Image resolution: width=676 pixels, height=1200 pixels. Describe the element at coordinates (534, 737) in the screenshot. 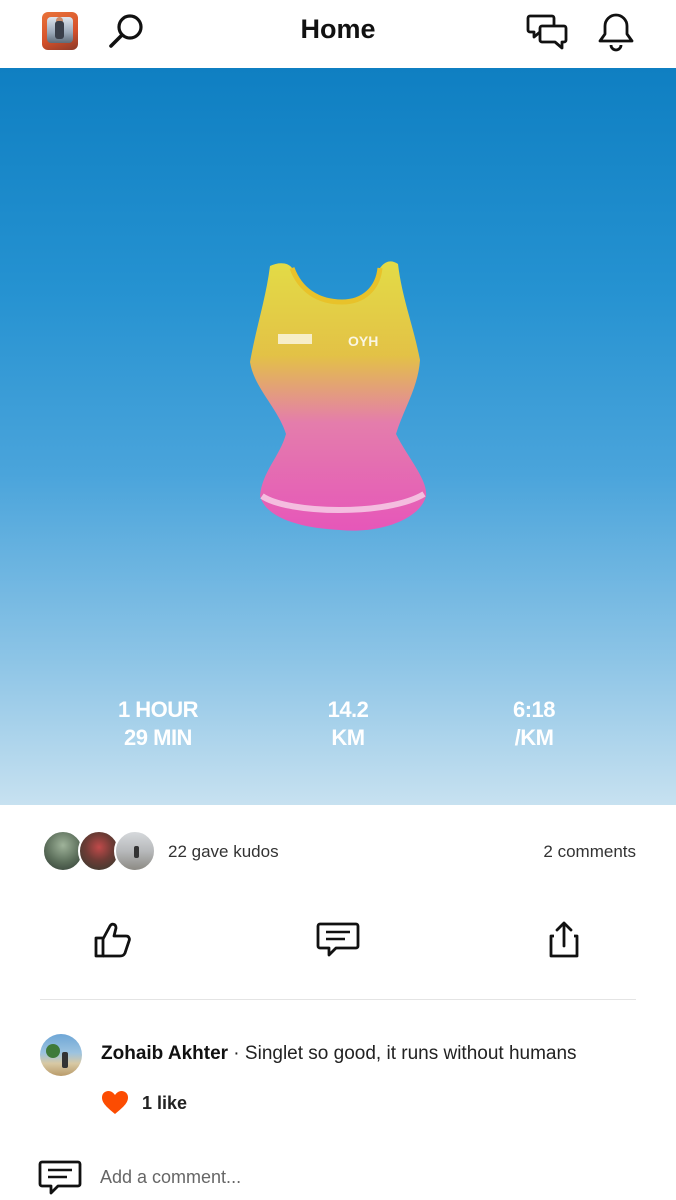

I see `stat-pace-unit: /KM` at that location.